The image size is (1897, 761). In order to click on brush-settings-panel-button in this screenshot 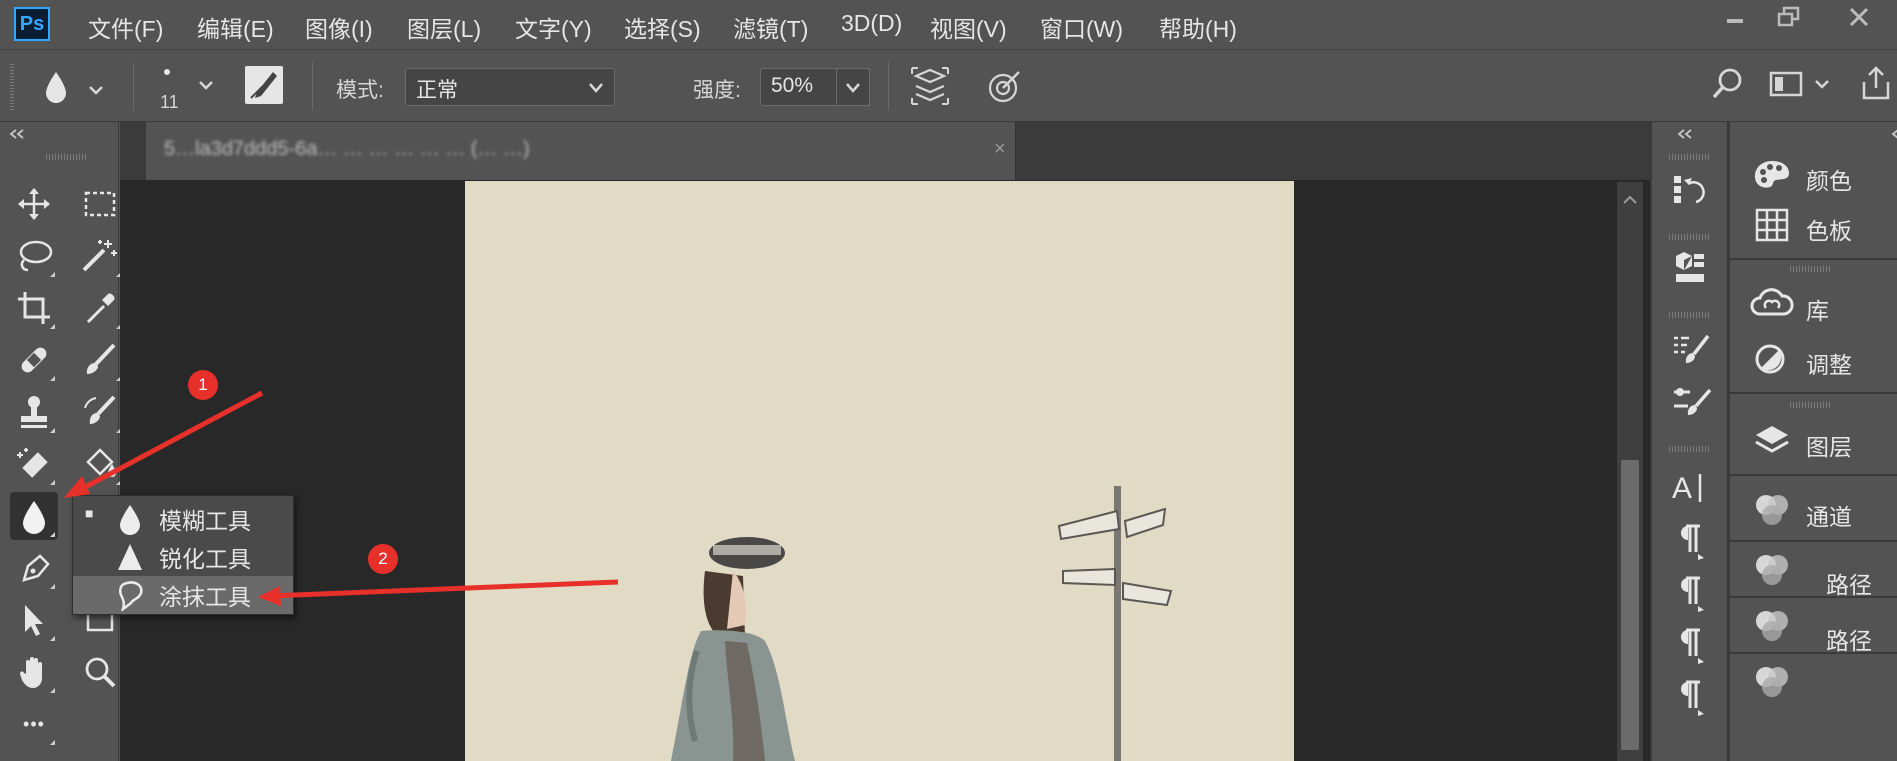, I will do `click(1692, 352)`.